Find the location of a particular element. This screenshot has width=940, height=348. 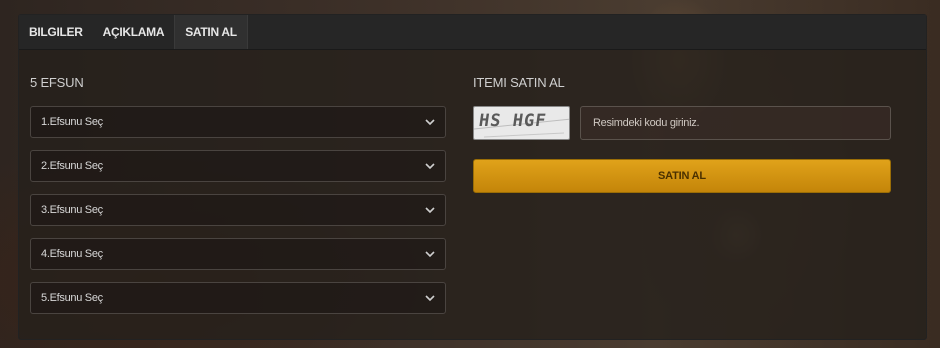

tab-satin-al: SATIN AL is located at coordinates (211, 32).